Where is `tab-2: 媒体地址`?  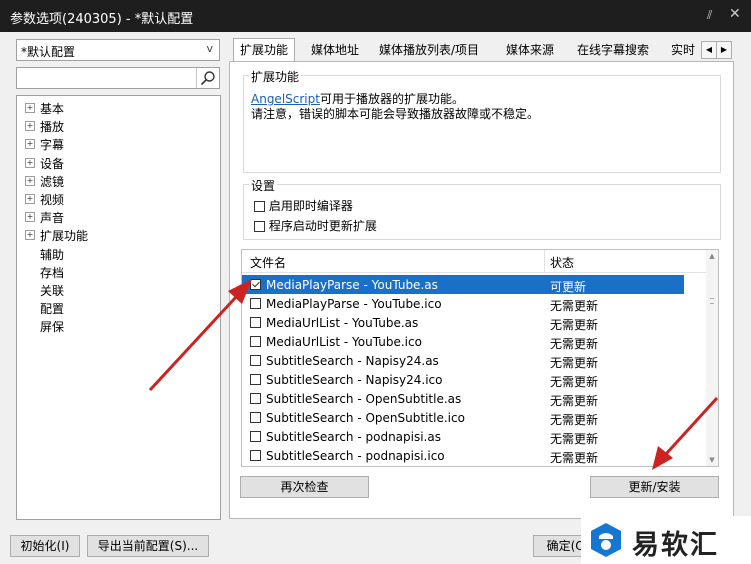
tab-2: 媒体地址 is located at coordinates (335, 50).